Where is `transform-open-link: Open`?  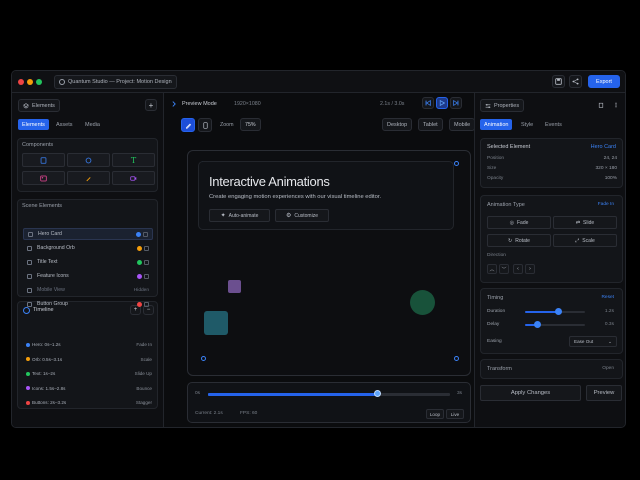
transform-open-link: Open is located at coordinates (608, 368).